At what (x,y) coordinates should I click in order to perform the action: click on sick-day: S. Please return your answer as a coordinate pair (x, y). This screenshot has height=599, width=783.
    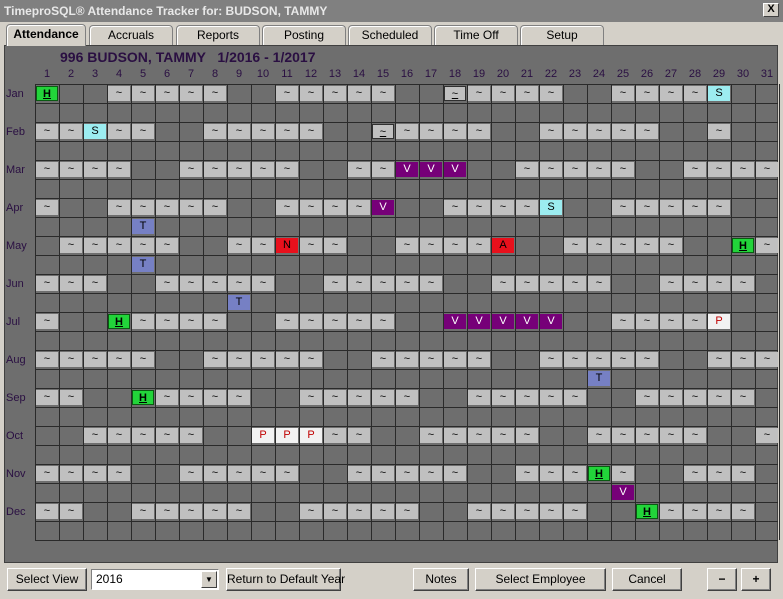
    Looking at the image, I should click on (551, 207).